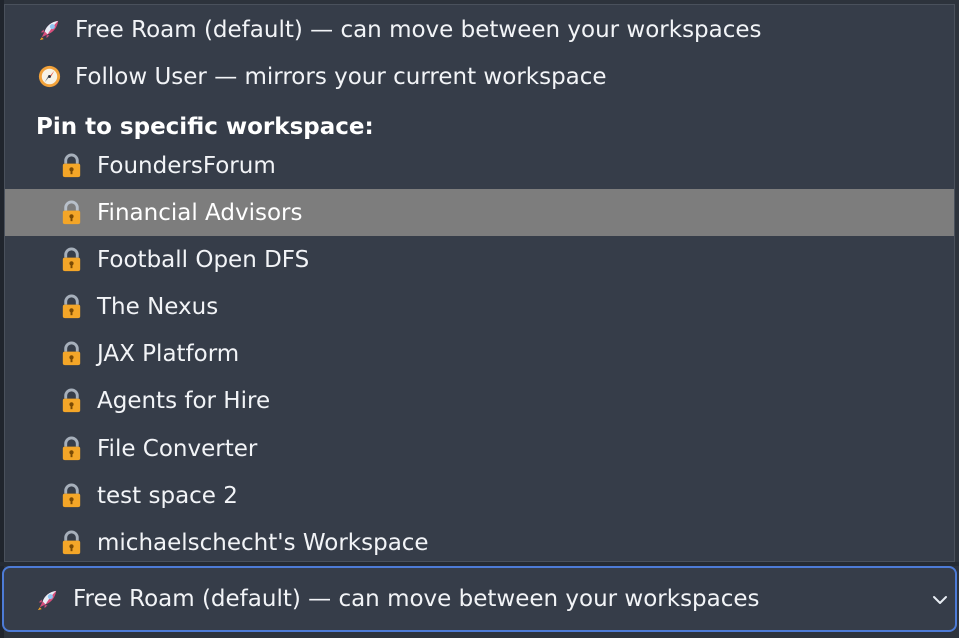  Describe the element at coordinates (479, 165) in the screenshot. I see `workspace-option: FoundersForum` at that location.